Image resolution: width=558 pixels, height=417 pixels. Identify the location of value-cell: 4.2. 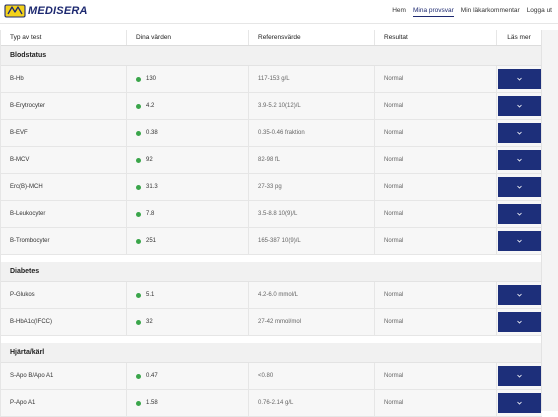
(188, 106).